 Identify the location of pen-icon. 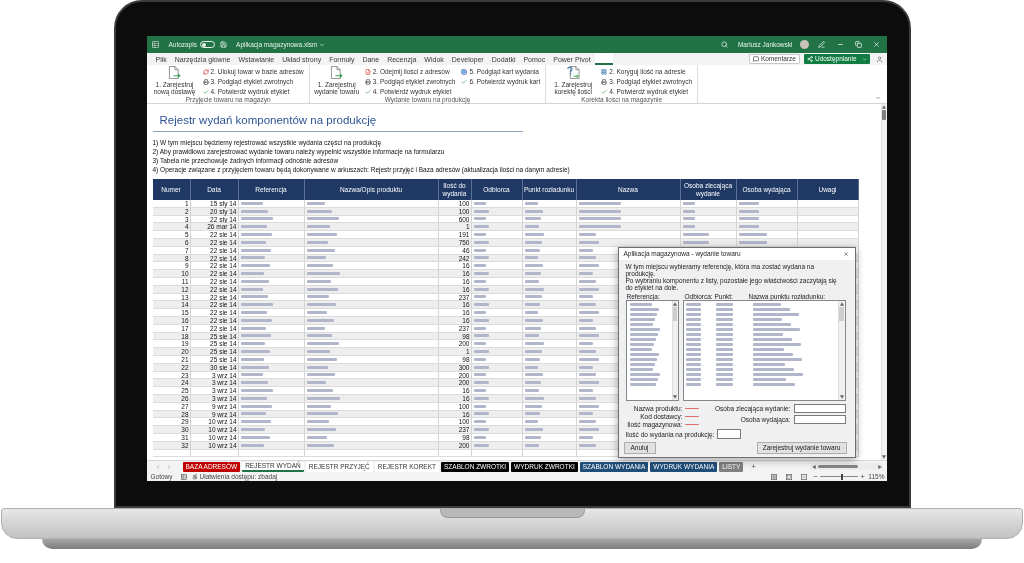
(821, 44).